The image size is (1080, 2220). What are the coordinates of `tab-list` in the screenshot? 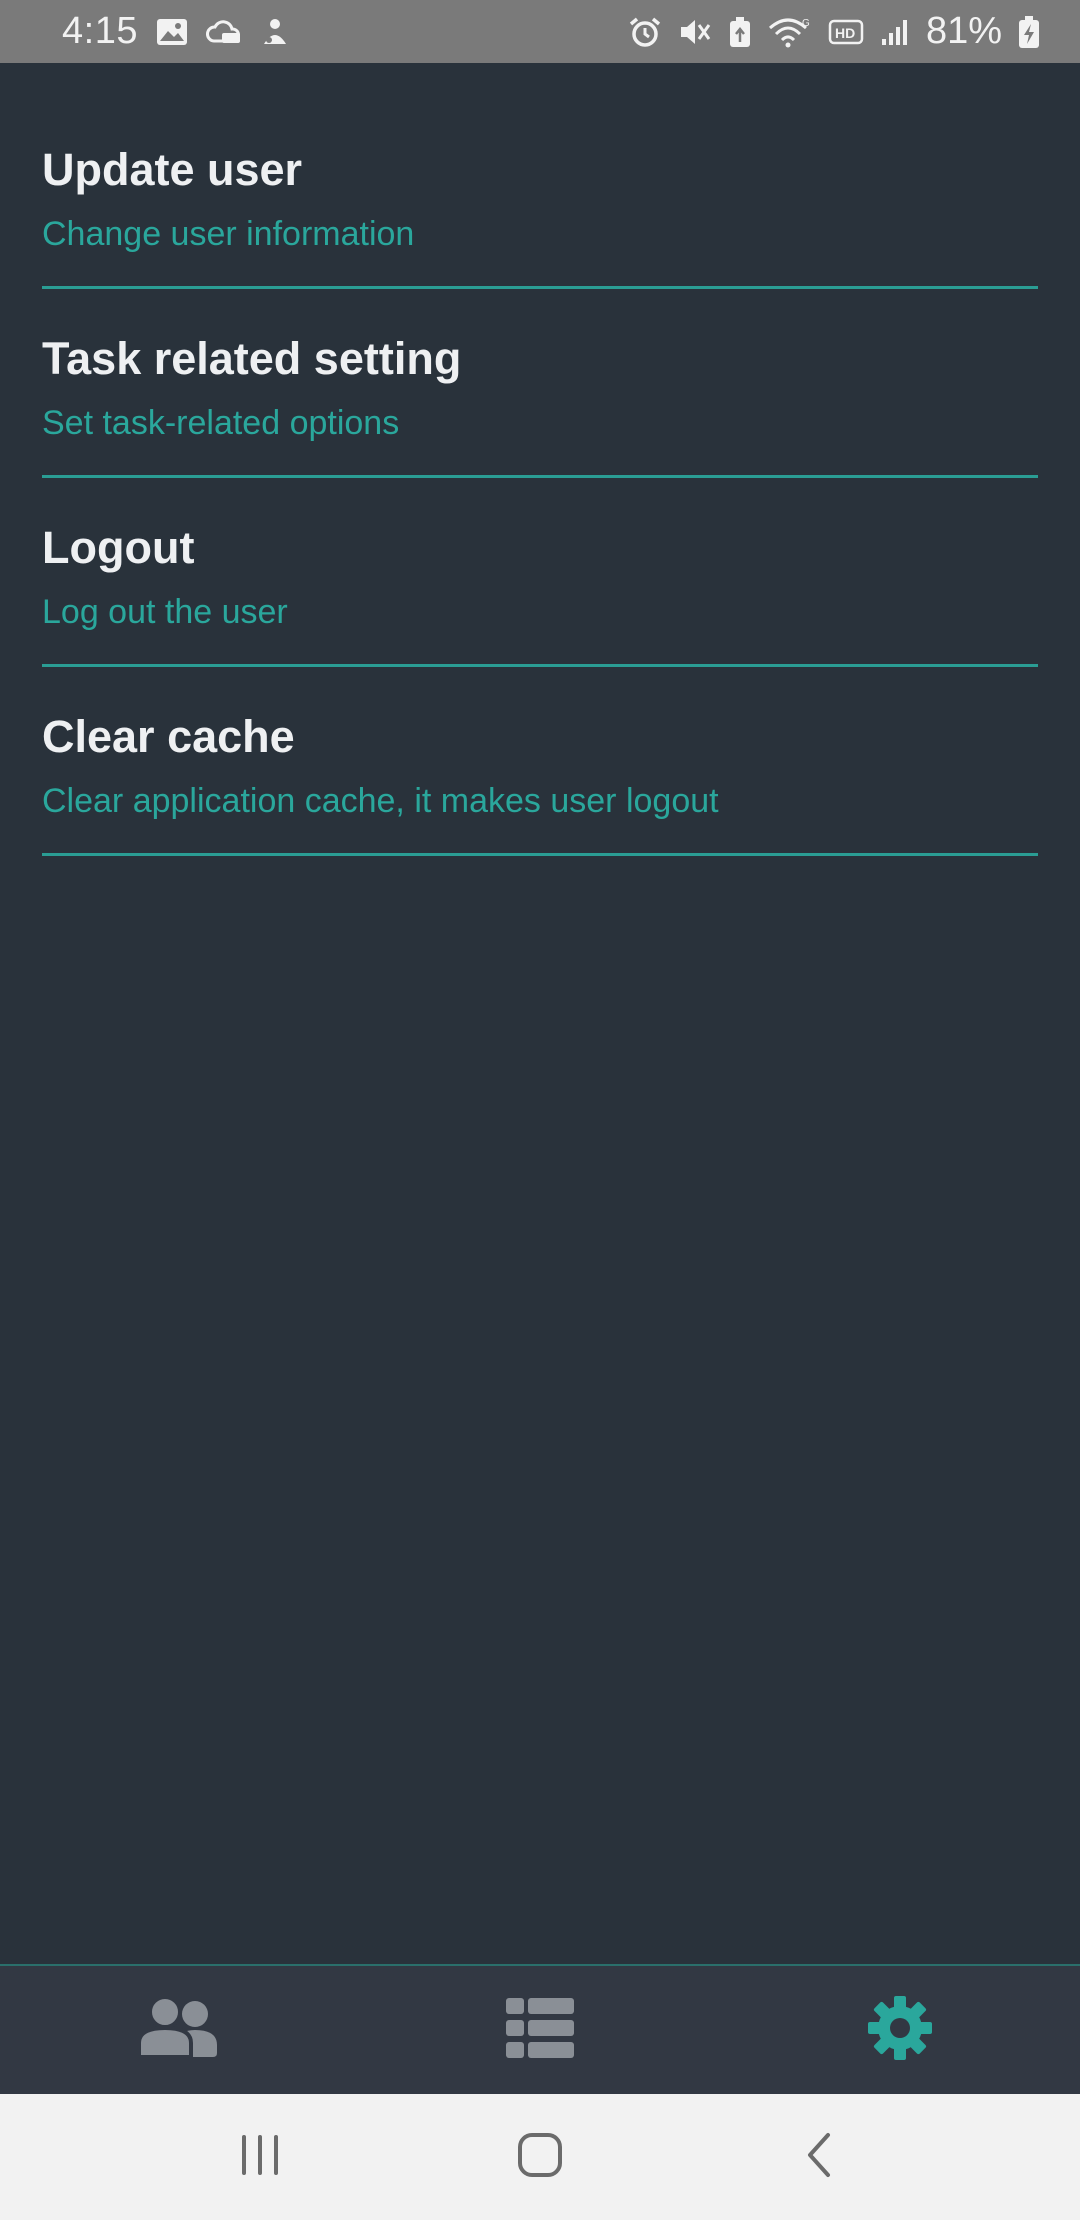 It's located at (540, 2030).